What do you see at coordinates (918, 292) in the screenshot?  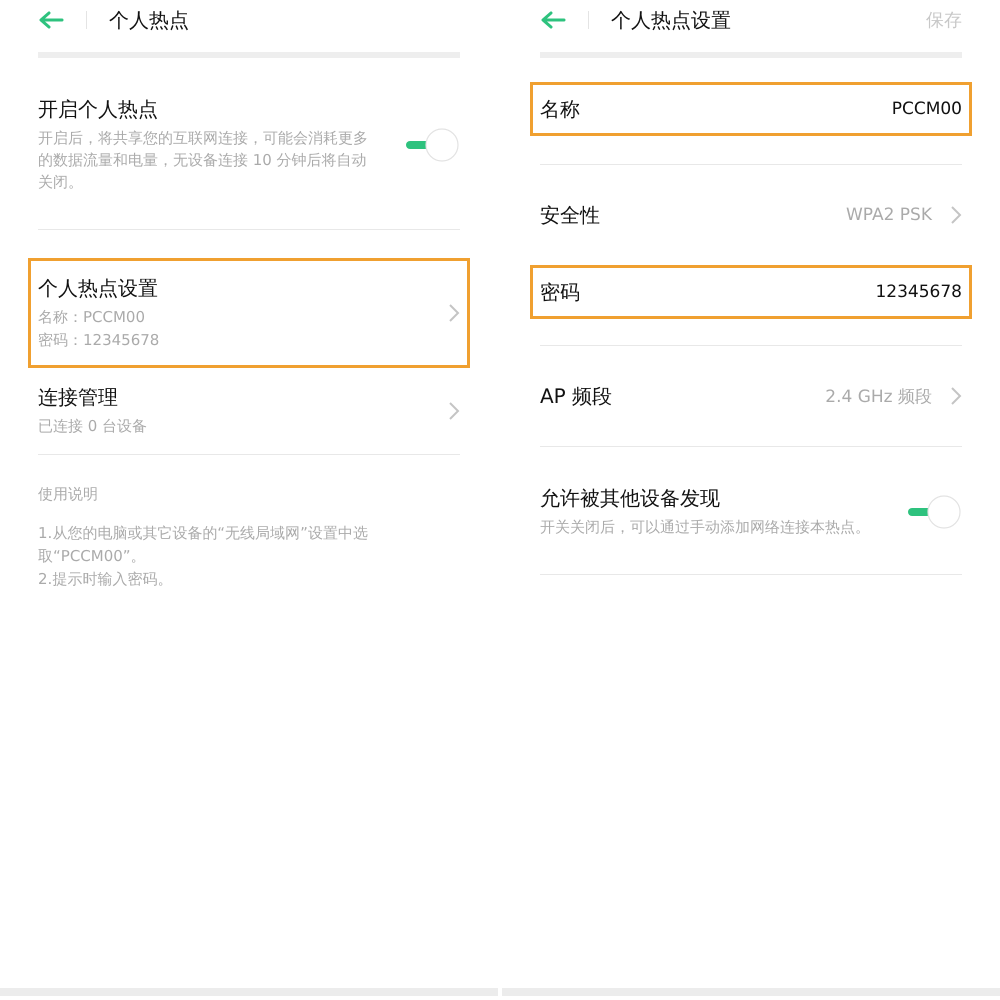 I see `setting-value: 12345678` at bounding box center [918, 292].